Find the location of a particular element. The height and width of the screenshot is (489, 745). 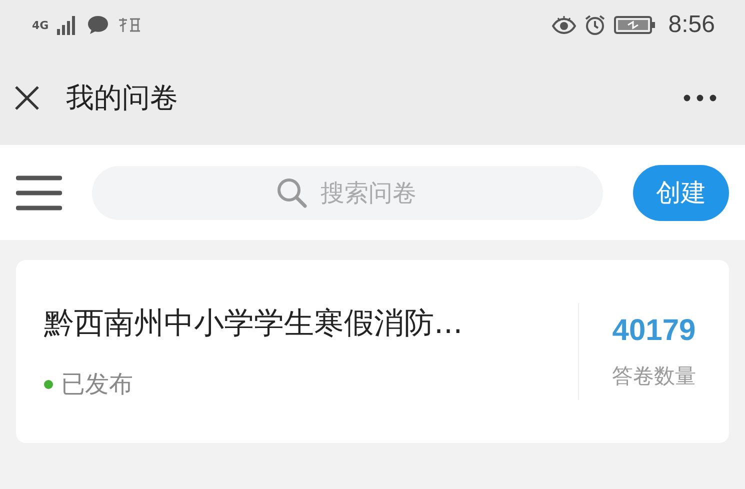

eye-icon is located at coordinates (564, 25).